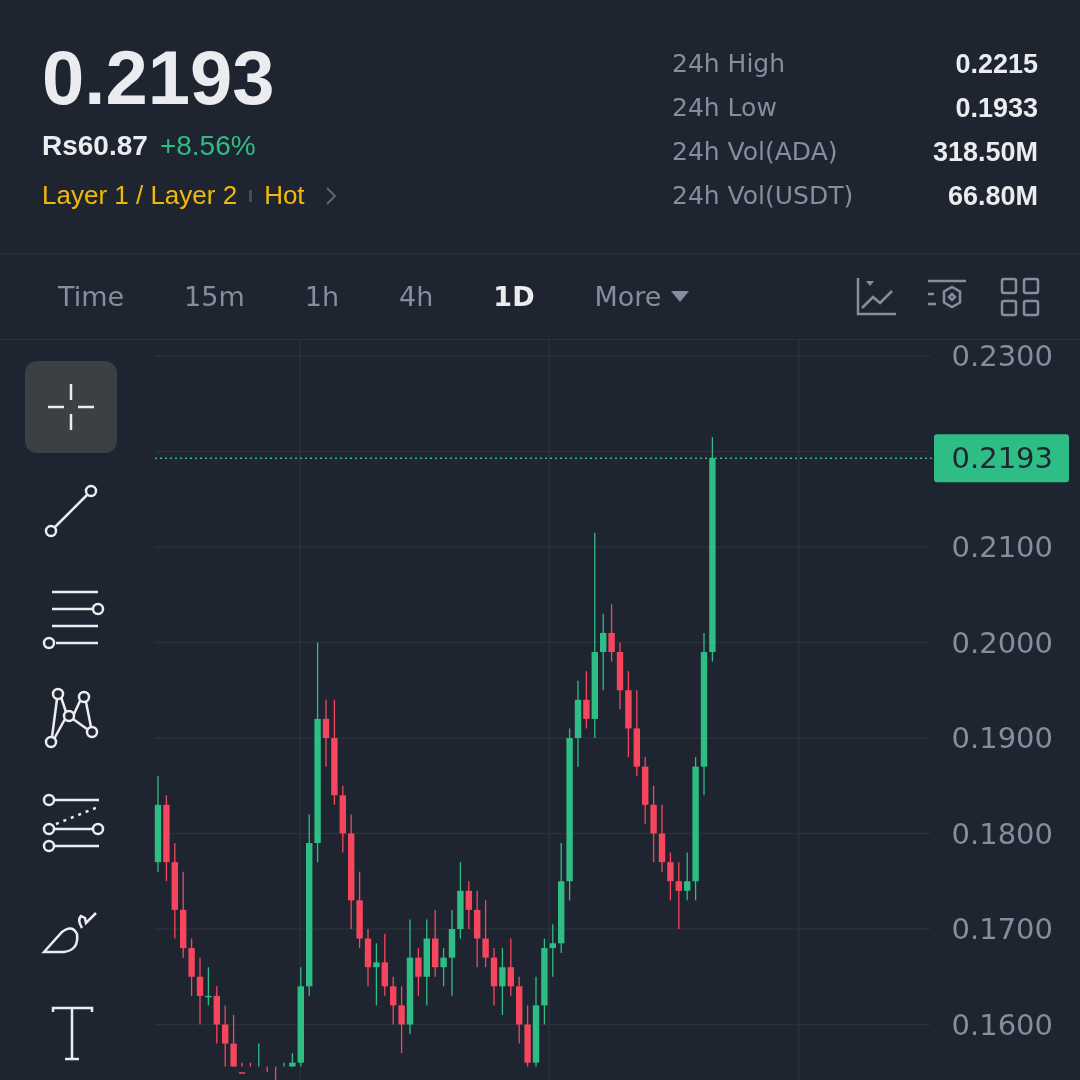 The width and height of the screenshot is (1080, 1080). Describe the element at coordinates (1001, 458) in the screenshot. I see `current-price-tag: 0.2193` at that location.